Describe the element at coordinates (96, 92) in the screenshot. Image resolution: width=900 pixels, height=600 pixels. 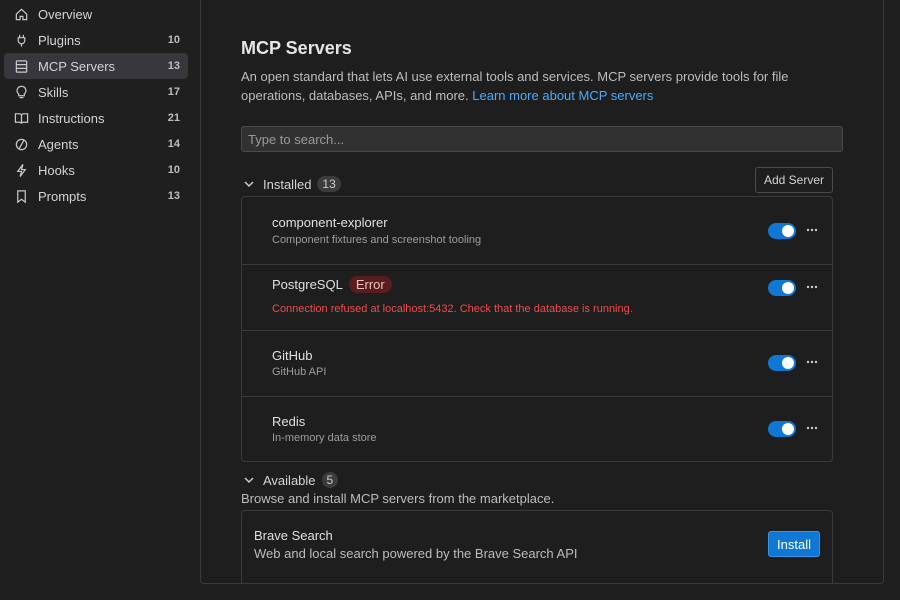
I see `sidebar-item-skills: Skills 17` at that location.